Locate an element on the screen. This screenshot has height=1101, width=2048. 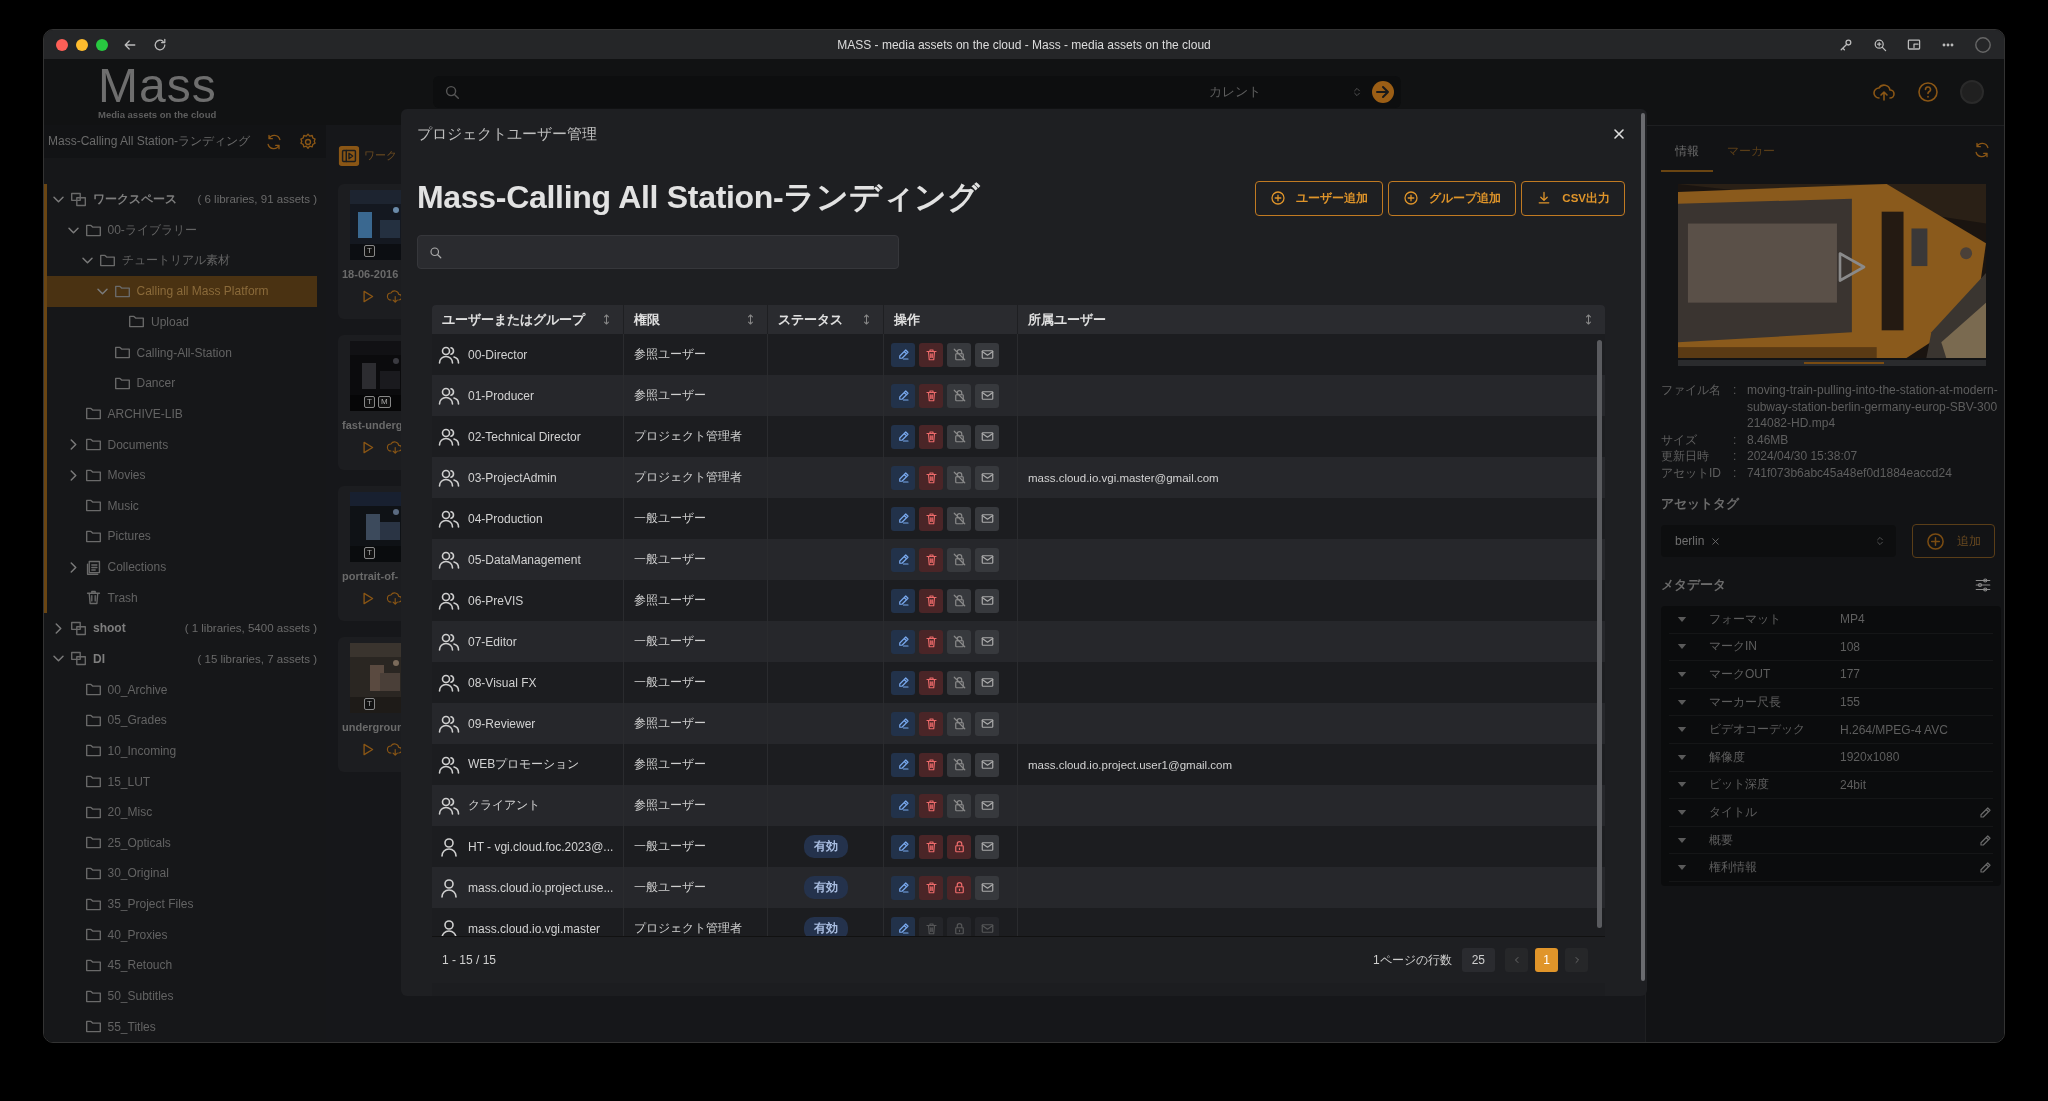
tree-item: 50_Subtitles is located at coordinates (180, 996).